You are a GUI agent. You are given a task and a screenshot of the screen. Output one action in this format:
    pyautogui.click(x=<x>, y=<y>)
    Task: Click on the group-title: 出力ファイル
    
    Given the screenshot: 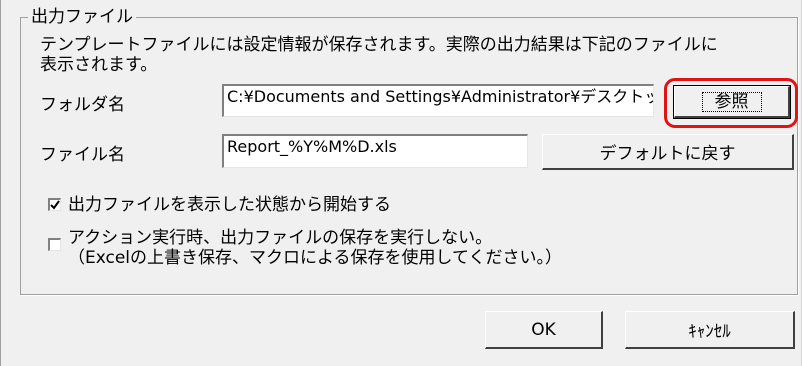 What is the action you would take?
    pyautogui.click(x=82, y=17)
    